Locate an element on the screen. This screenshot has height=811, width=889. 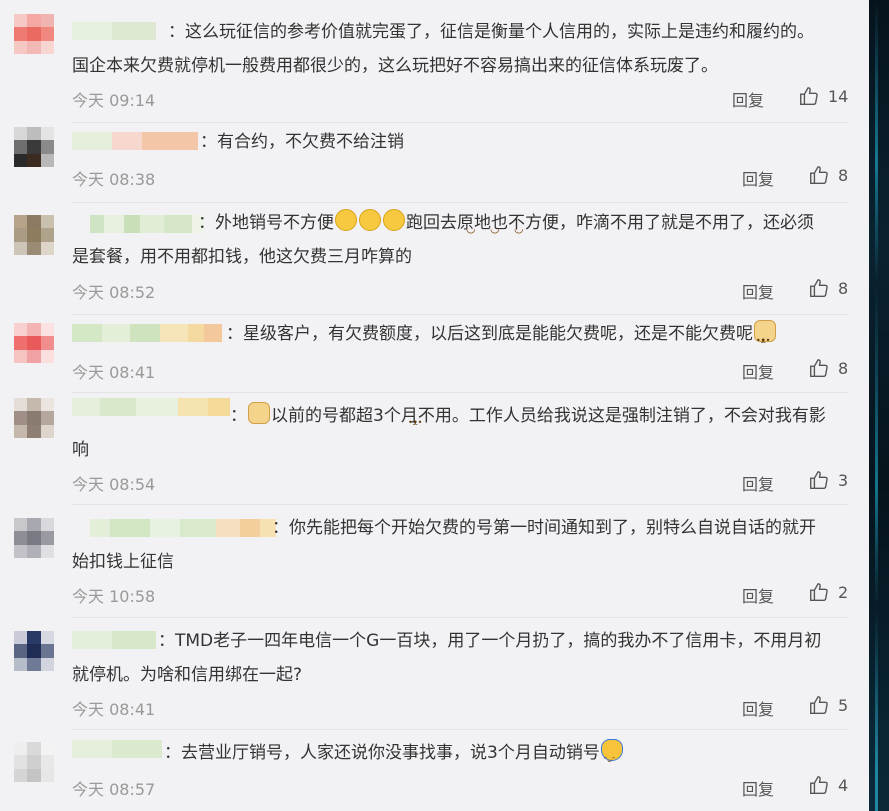
comment-text-part: ： is located at coordinates (238, 416).